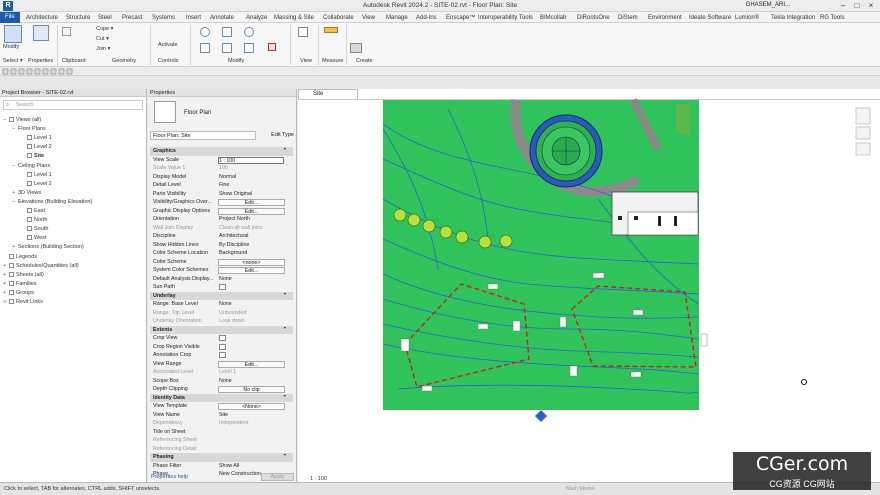  What do you see at coordinates (33, 238) in the screenshot?
I see `browser-node: West` at bounding box center [33, 238].